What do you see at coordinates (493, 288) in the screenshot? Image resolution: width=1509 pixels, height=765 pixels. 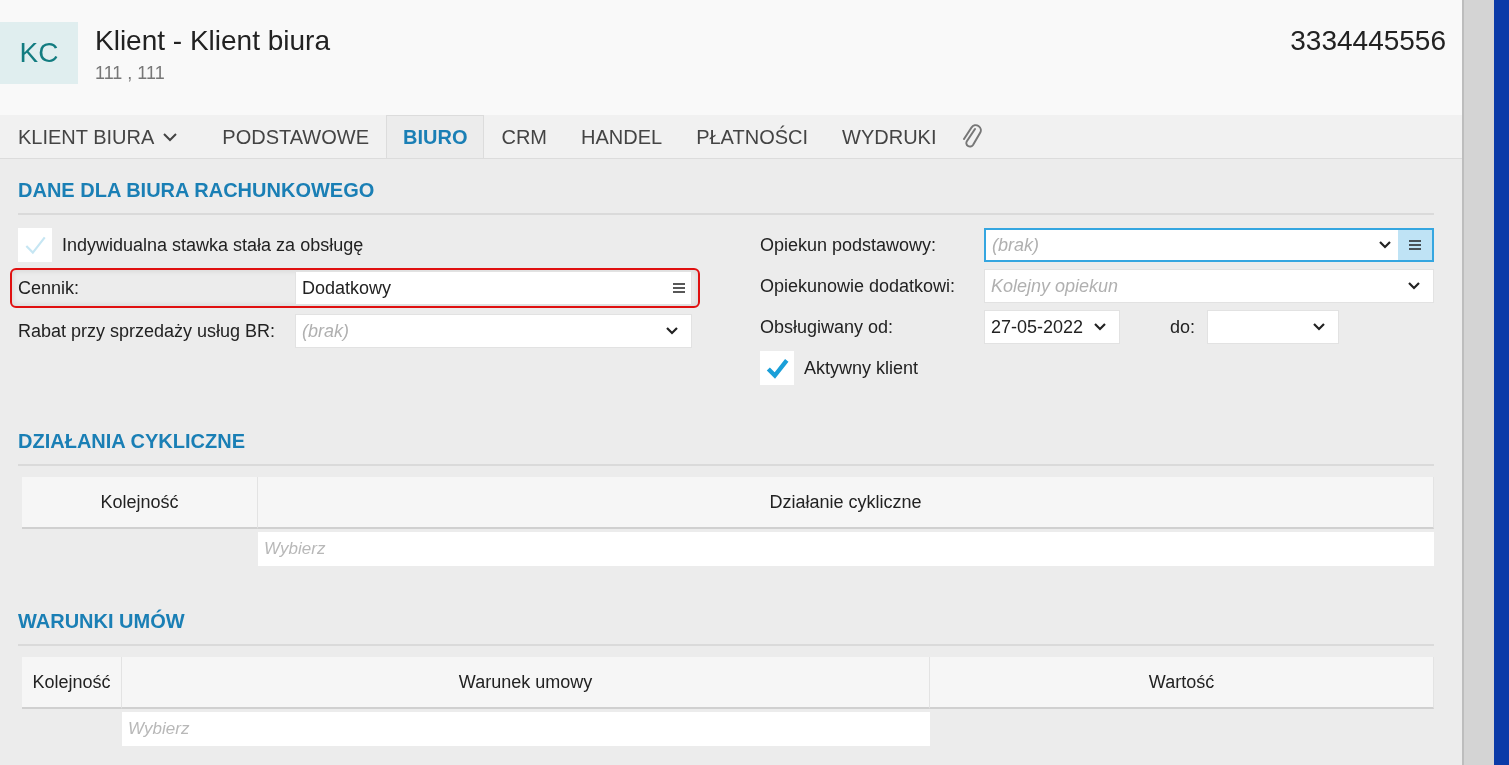 I see `list-field: Dodatkowy` at bounding box center [493, 288].